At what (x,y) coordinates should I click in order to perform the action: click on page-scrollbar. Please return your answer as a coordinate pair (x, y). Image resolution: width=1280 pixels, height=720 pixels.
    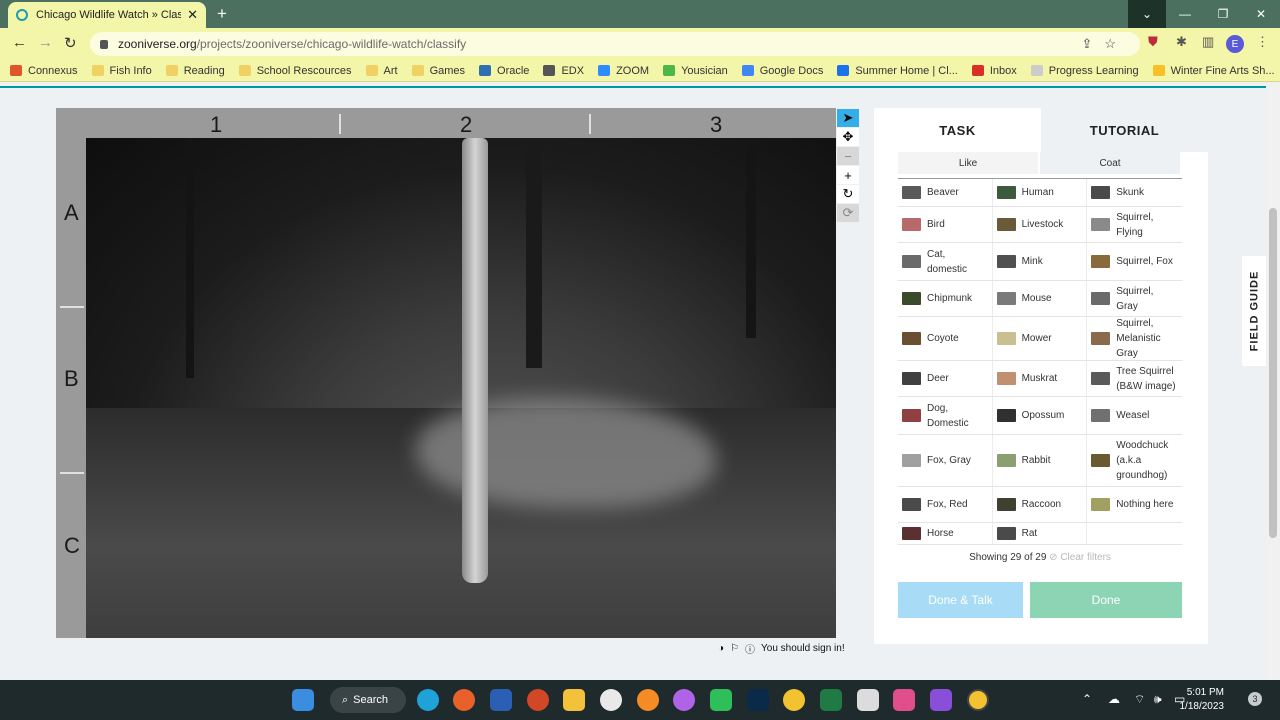
    Looking at the image, I should click on (1273, 381).